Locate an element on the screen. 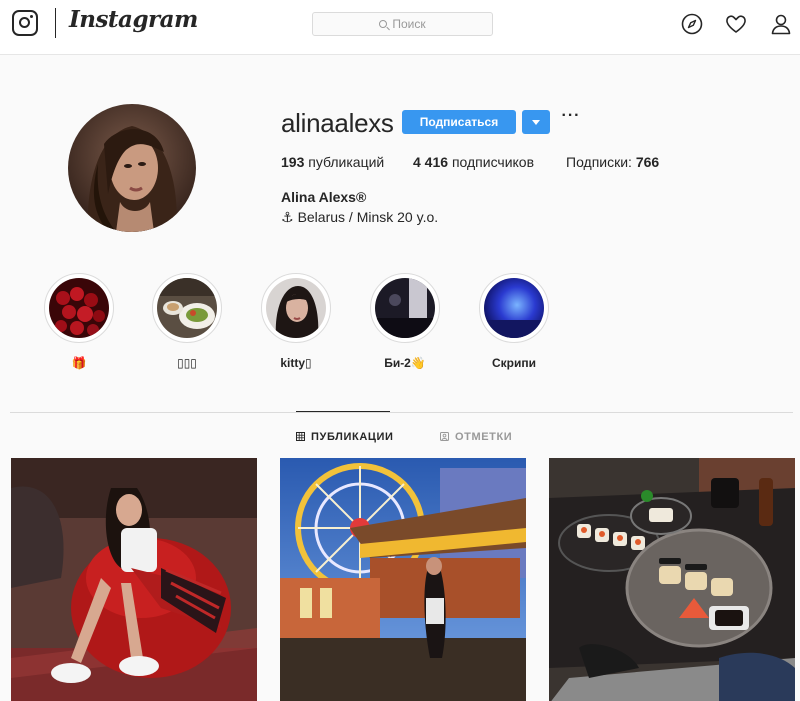  following-stat: Подписки: 766 is located at coordinates (612, 162).